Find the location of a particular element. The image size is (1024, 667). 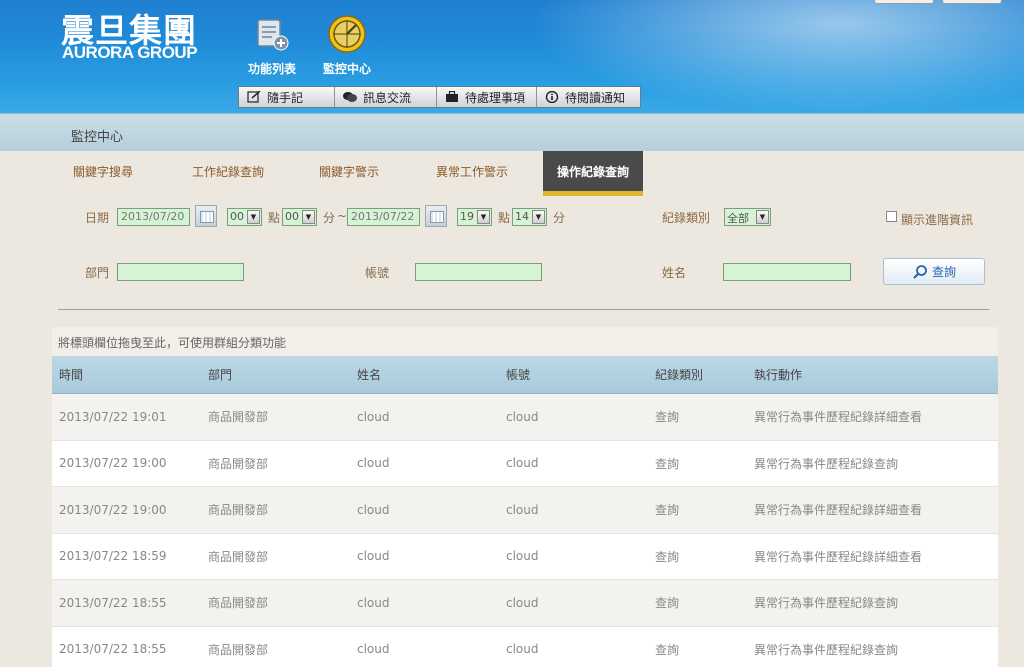

start-hour-unit: 點 is located at coordinates (274, 218).